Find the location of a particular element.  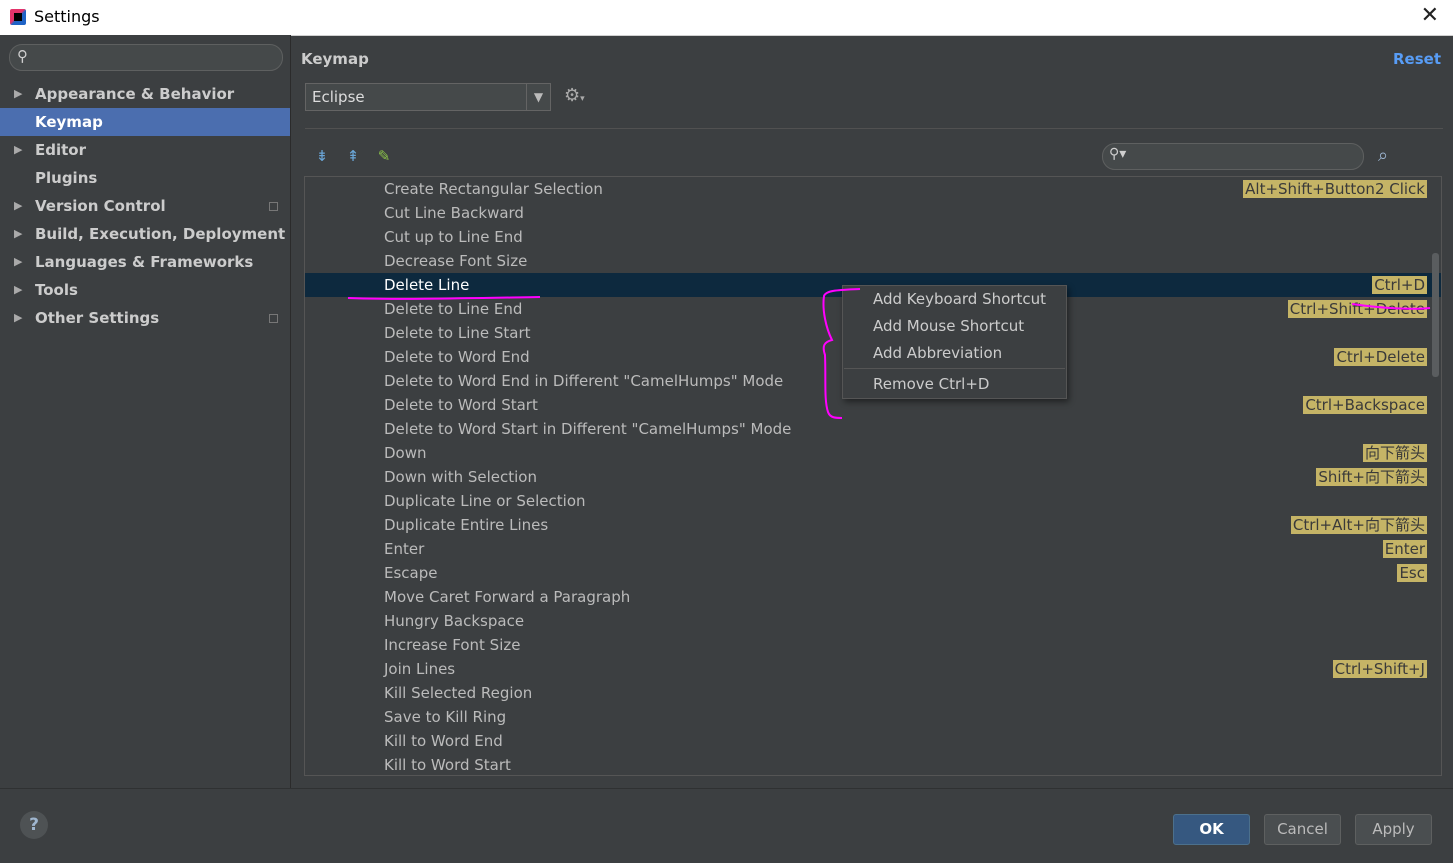

action-row: Hungry Backspace is located at coordinates (873, 621).